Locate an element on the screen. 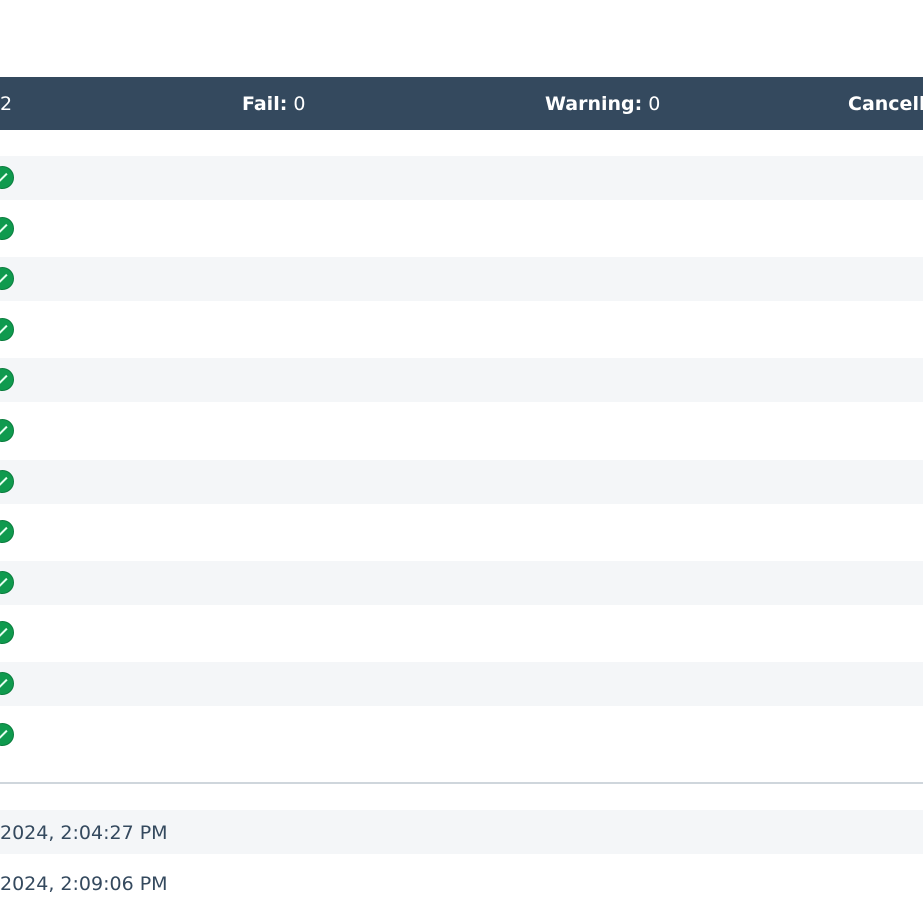 The height and width of the screenshot is (923, 923). summary-warning: Warning: 0 is located at coordinates (602, 104).